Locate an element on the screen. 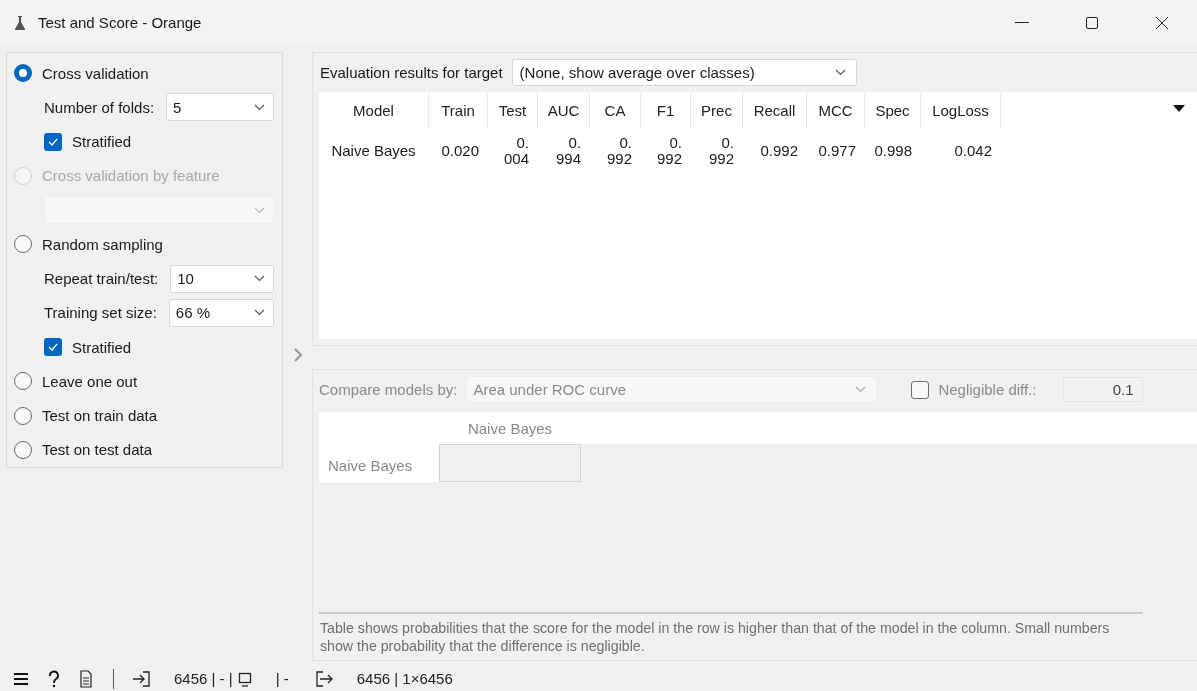 This screenshot has height=691, width=1197. row-header: Naive Bayes is located at coordinates (379, 463).